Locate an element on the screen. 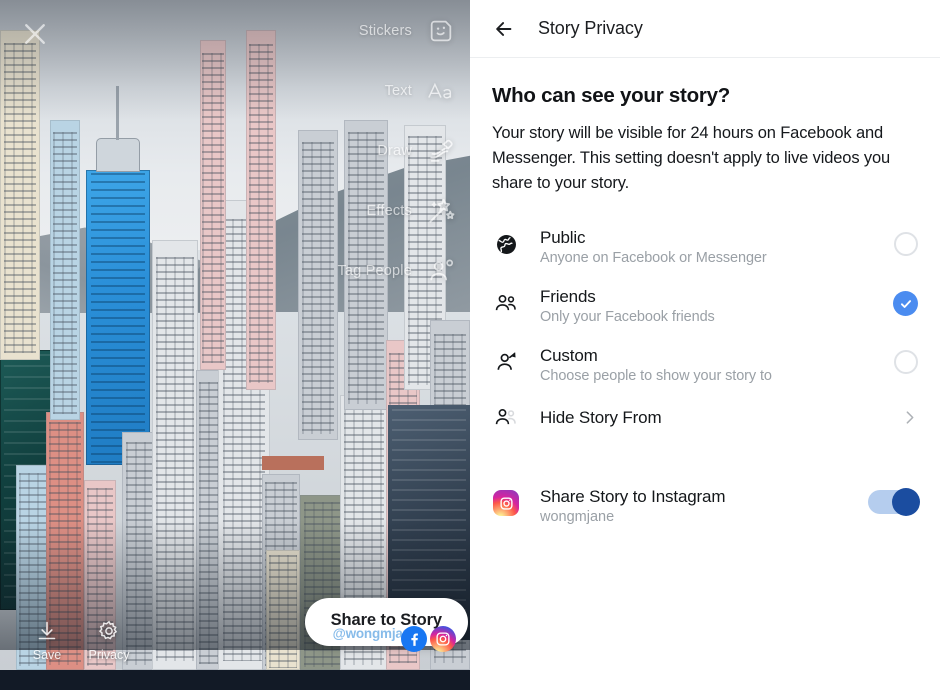  option-subtitle: Anyone on Facebook or Messenger is located at coordinates (653, 258).